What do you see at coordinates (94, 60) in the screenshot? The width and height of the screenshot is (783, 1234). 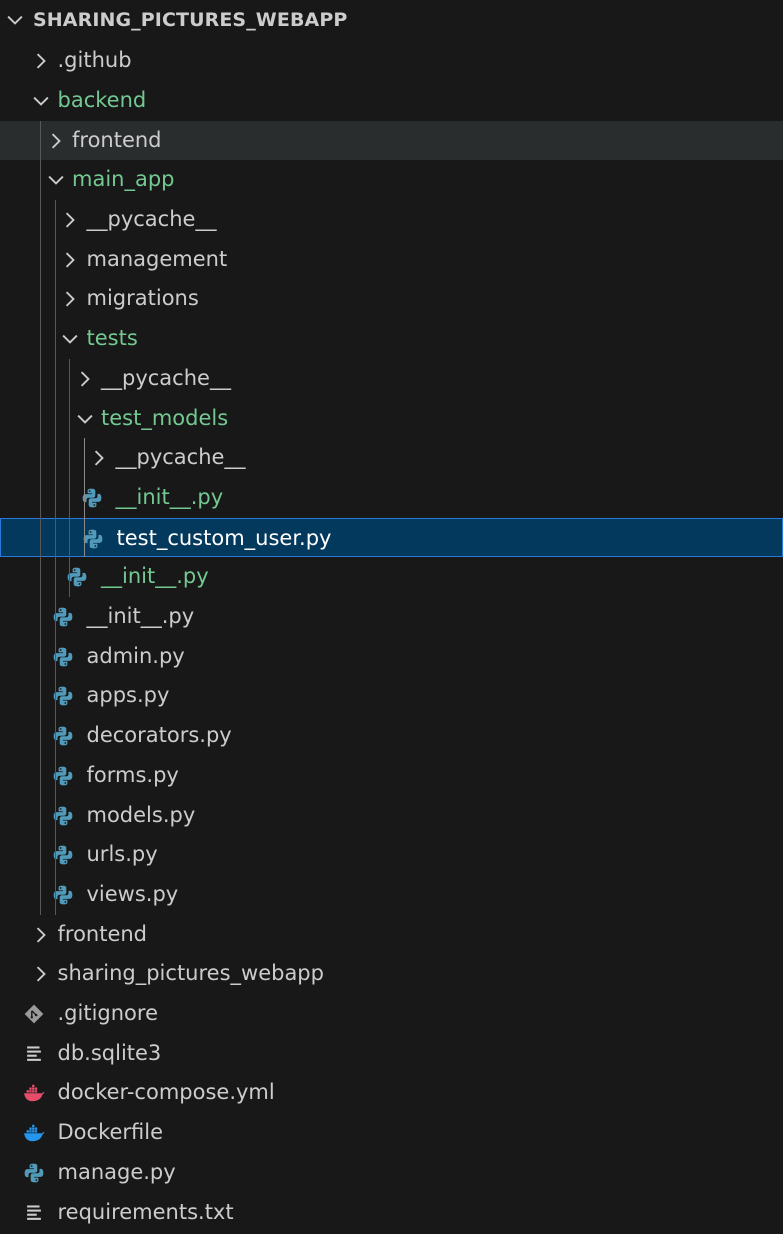 I see `tree-item-label: .github` at bounding box center [94, 60].